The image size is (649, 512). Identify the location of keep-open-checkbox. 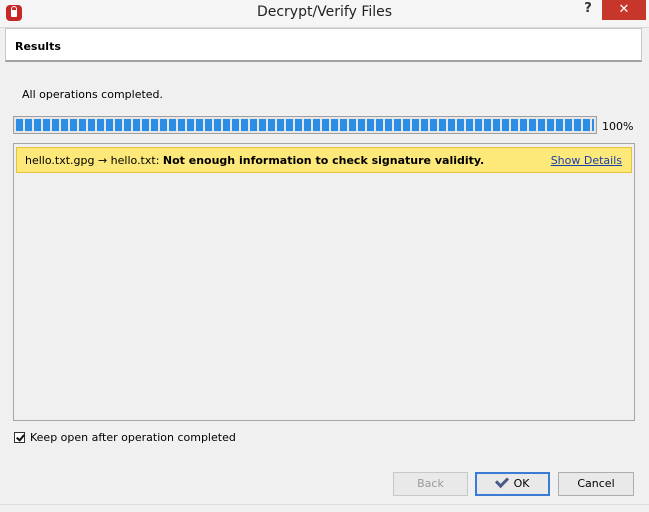
(19, 437).